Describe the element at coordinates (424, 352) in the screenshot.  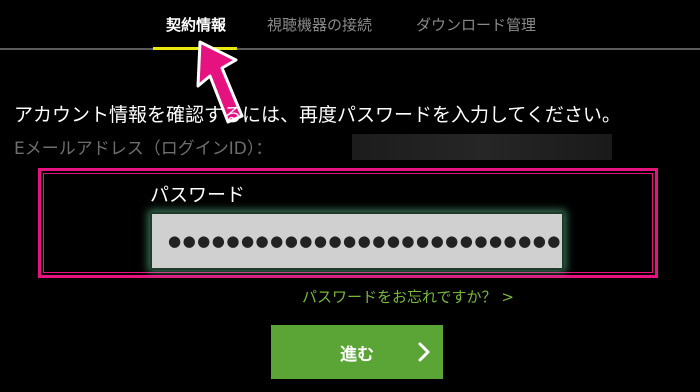
I see `chevron-right-icon` at that location.